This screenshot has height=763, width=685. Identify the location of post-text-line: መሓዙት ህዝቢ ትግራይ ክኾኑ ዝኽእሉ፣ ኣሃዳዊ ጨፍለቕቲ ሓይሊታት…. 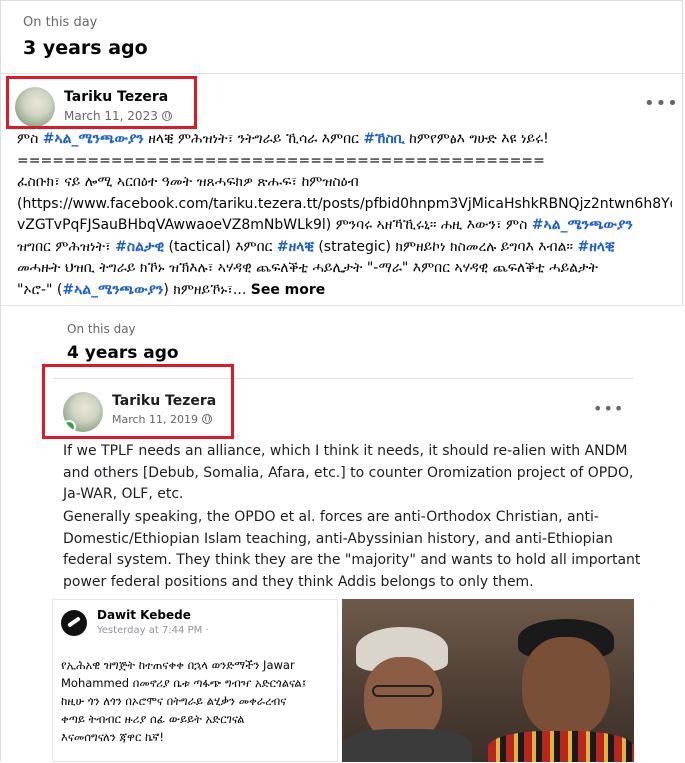
(344, 269).